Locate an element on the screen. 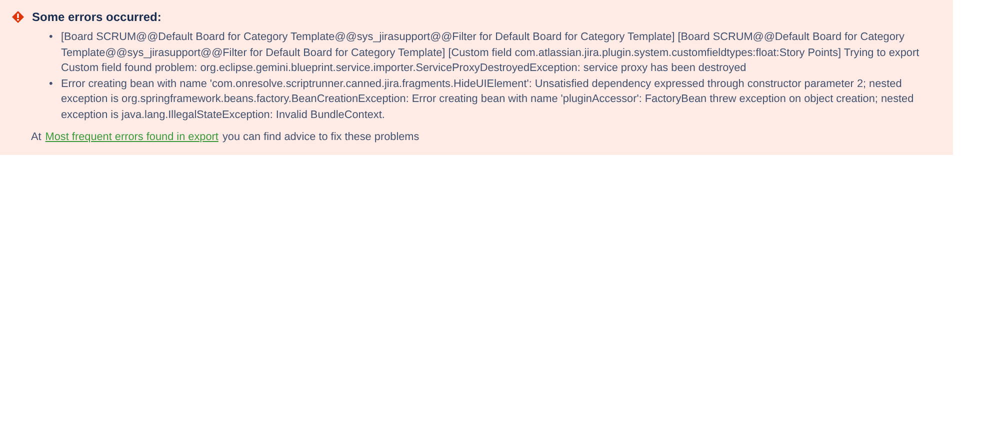 This screenshot has width=999, height=433. error-title: Some errors occurred: is located at coordinates (97, 17).